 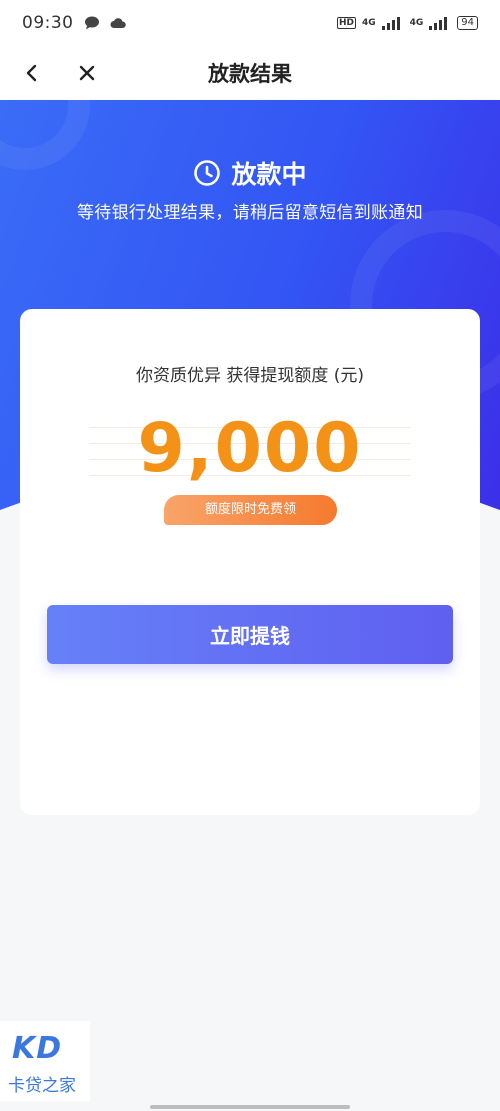 What do you see at coordinates (42, 1086) in the screenshot?
I see `watermark-text: 卡贷之家` at bounding box center [42, 1086].